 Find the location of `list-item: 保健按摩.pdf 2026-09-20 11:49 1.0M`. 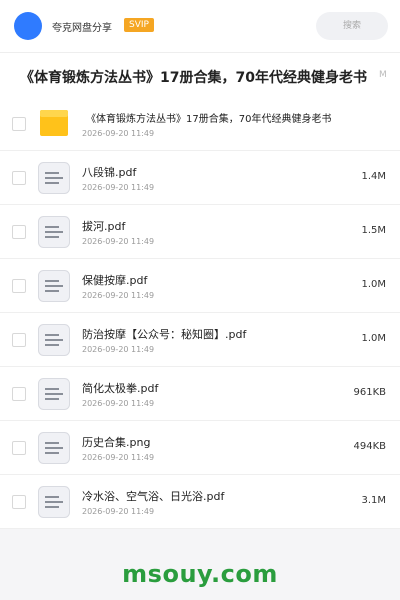

list-item: 保健按摩.pdf 2026-09-20 11:49 1.0M is located at coordinates (200, 286).